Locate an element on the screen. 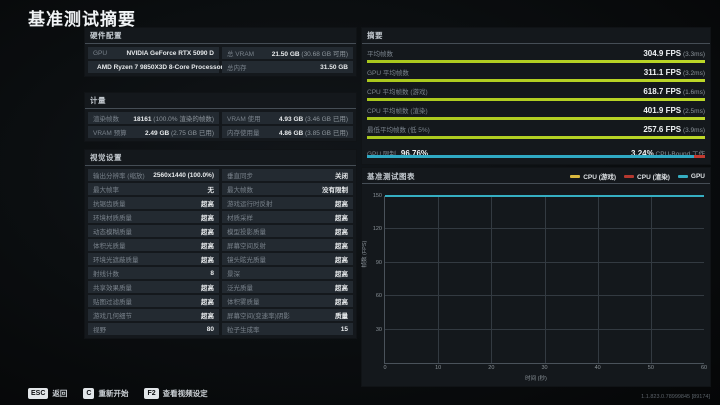 The height and width of the screenshot is (405, 720). legend-item: CPU (游戏) is located at coordinates (593, 176).